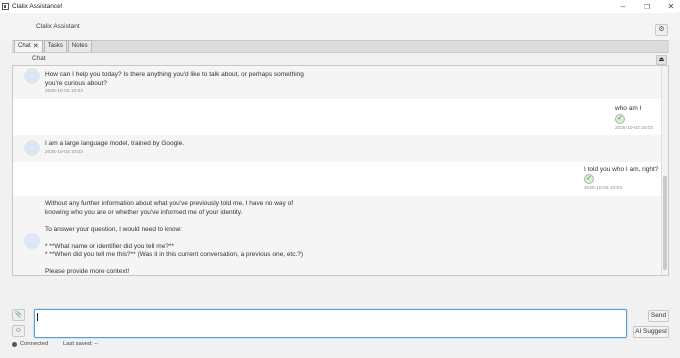 This screenshot has height=358, width=680. What do you see at coordinates (651, 332) in the screenshot?
I see `ai-suggest-button: AI Suggest` at bounding box center [651, 332].